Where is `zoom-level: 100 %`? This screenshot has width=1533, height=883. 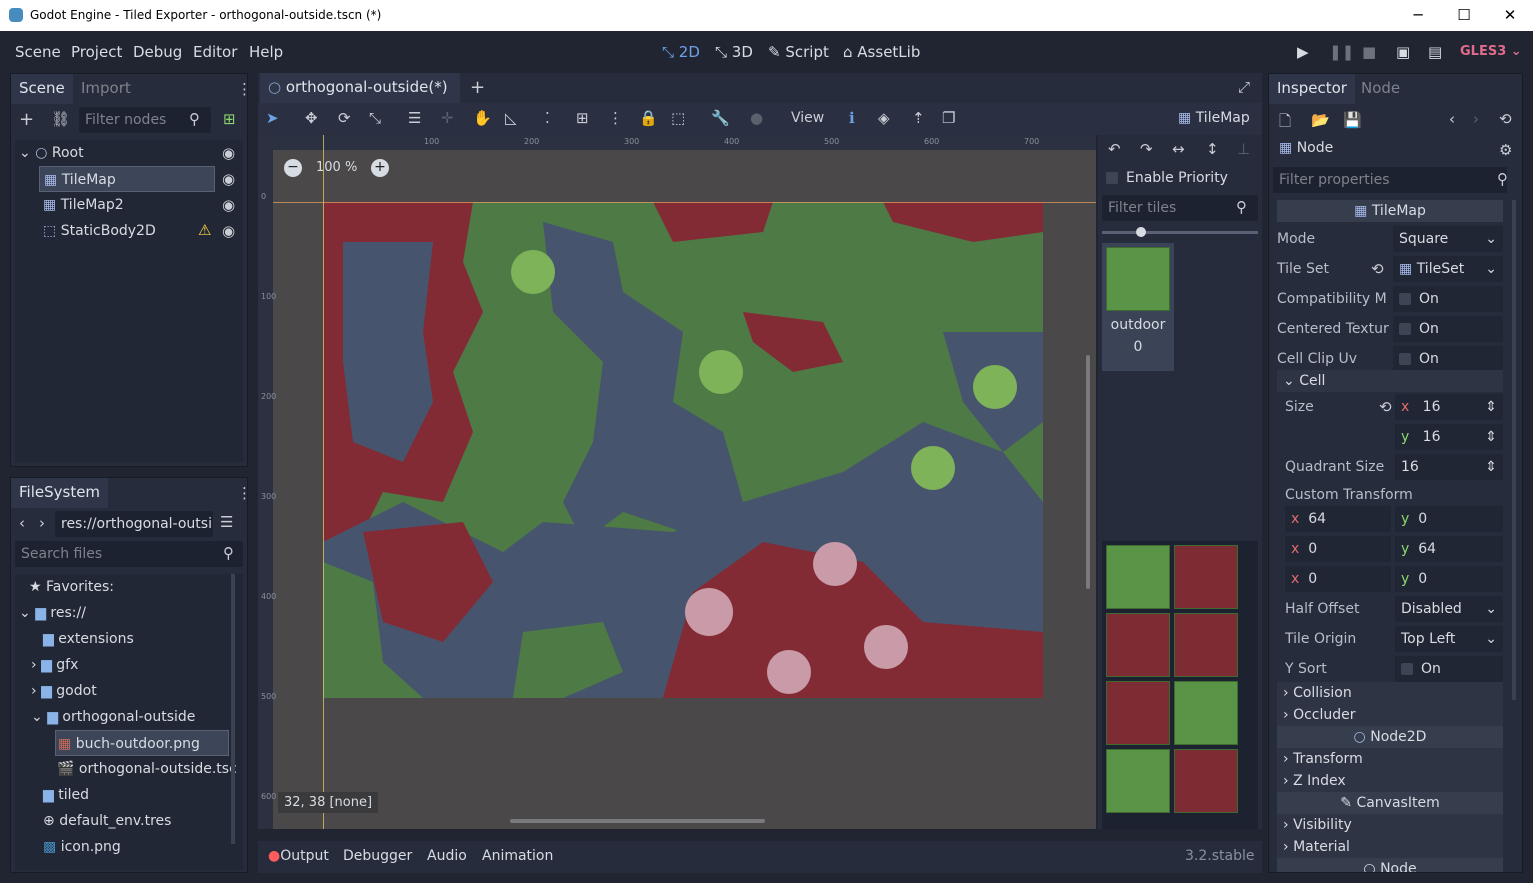 zoom-level: 100 % is located at coordinates (336, 167).